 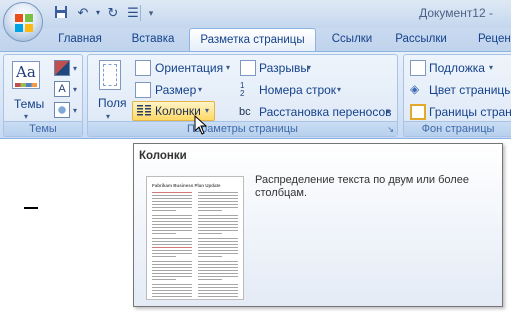 I want to click on page-color-icon: ◈, so click(x=418, y=90).